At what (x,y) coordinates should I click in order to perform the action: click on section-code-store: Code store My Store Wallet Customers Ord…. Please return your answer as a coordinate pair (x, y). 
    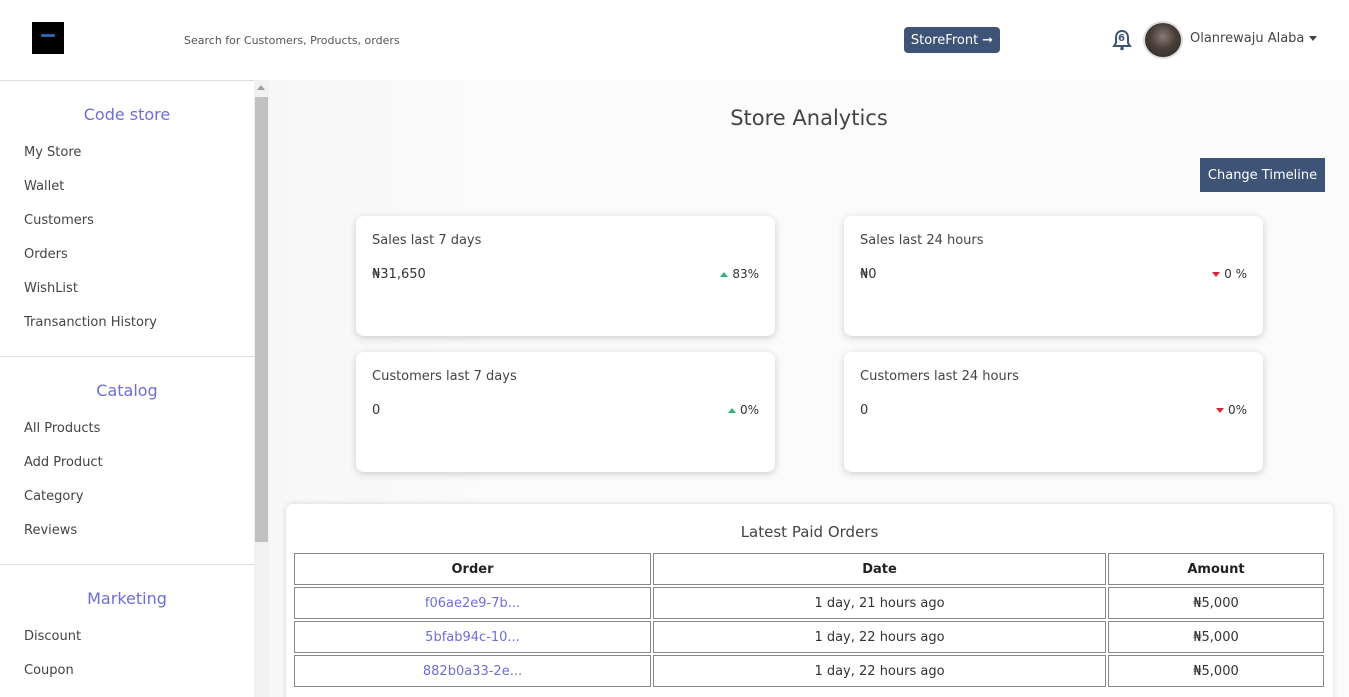
    Looking at the image, I should click on (127, 231).